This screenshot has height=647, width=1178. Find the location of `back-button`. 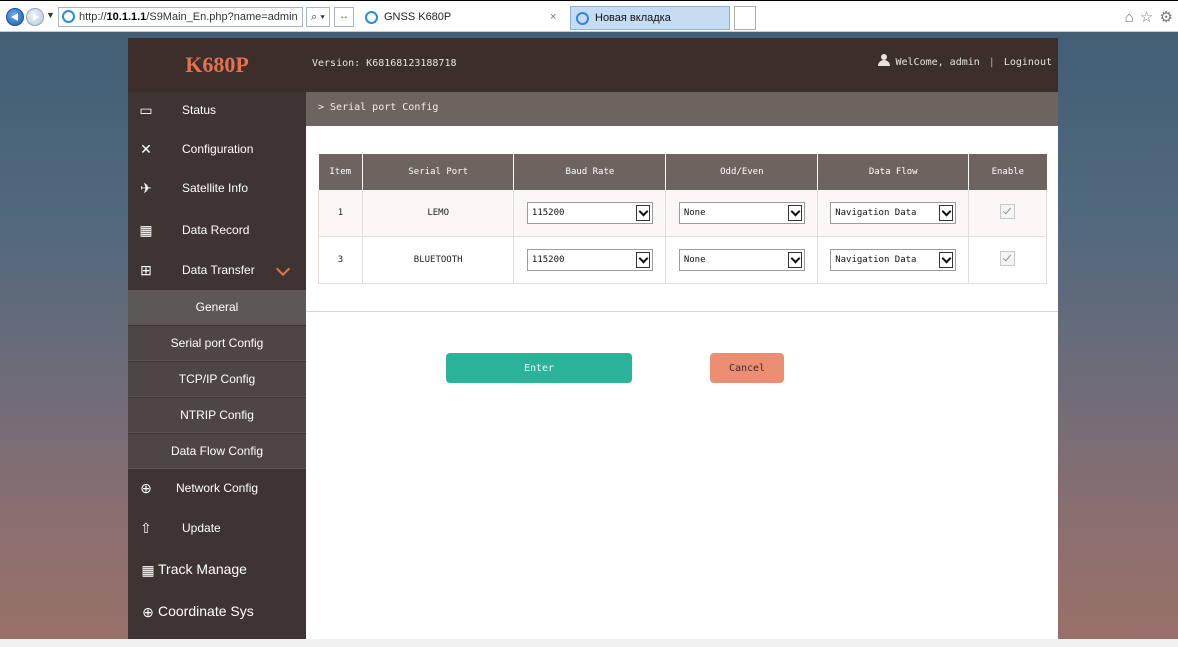

back-button is located at coordinates (15, 17).